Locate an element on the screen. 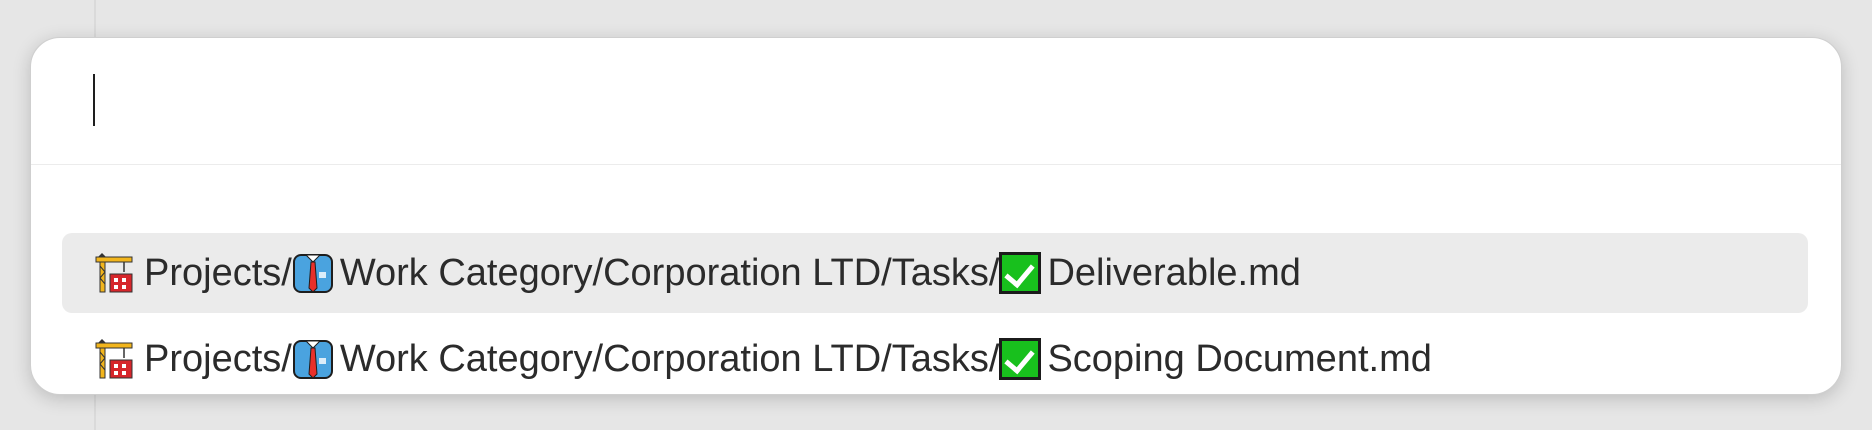 The image size is (1872, 430). file-name: Scoping Document.md is located at coordinates (1239, 358).